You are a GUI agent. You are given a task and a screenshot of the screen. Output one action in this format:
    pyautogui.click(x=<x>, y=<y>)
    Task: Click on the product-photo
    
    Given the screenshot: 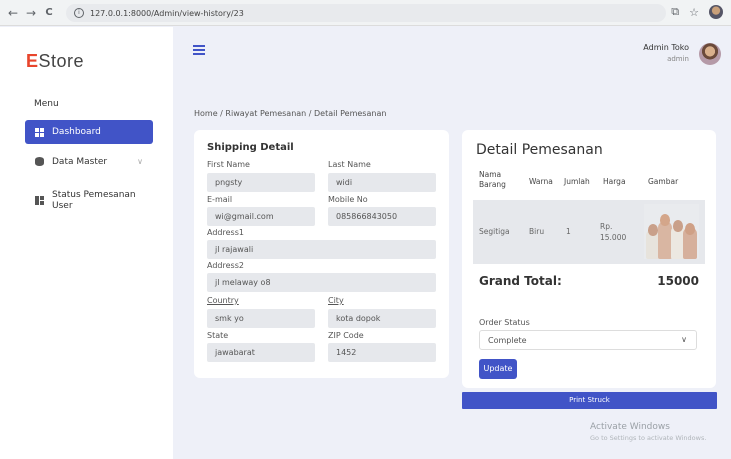 What is the action you would take?
    pyautogui.click(x=671, y=231)
    